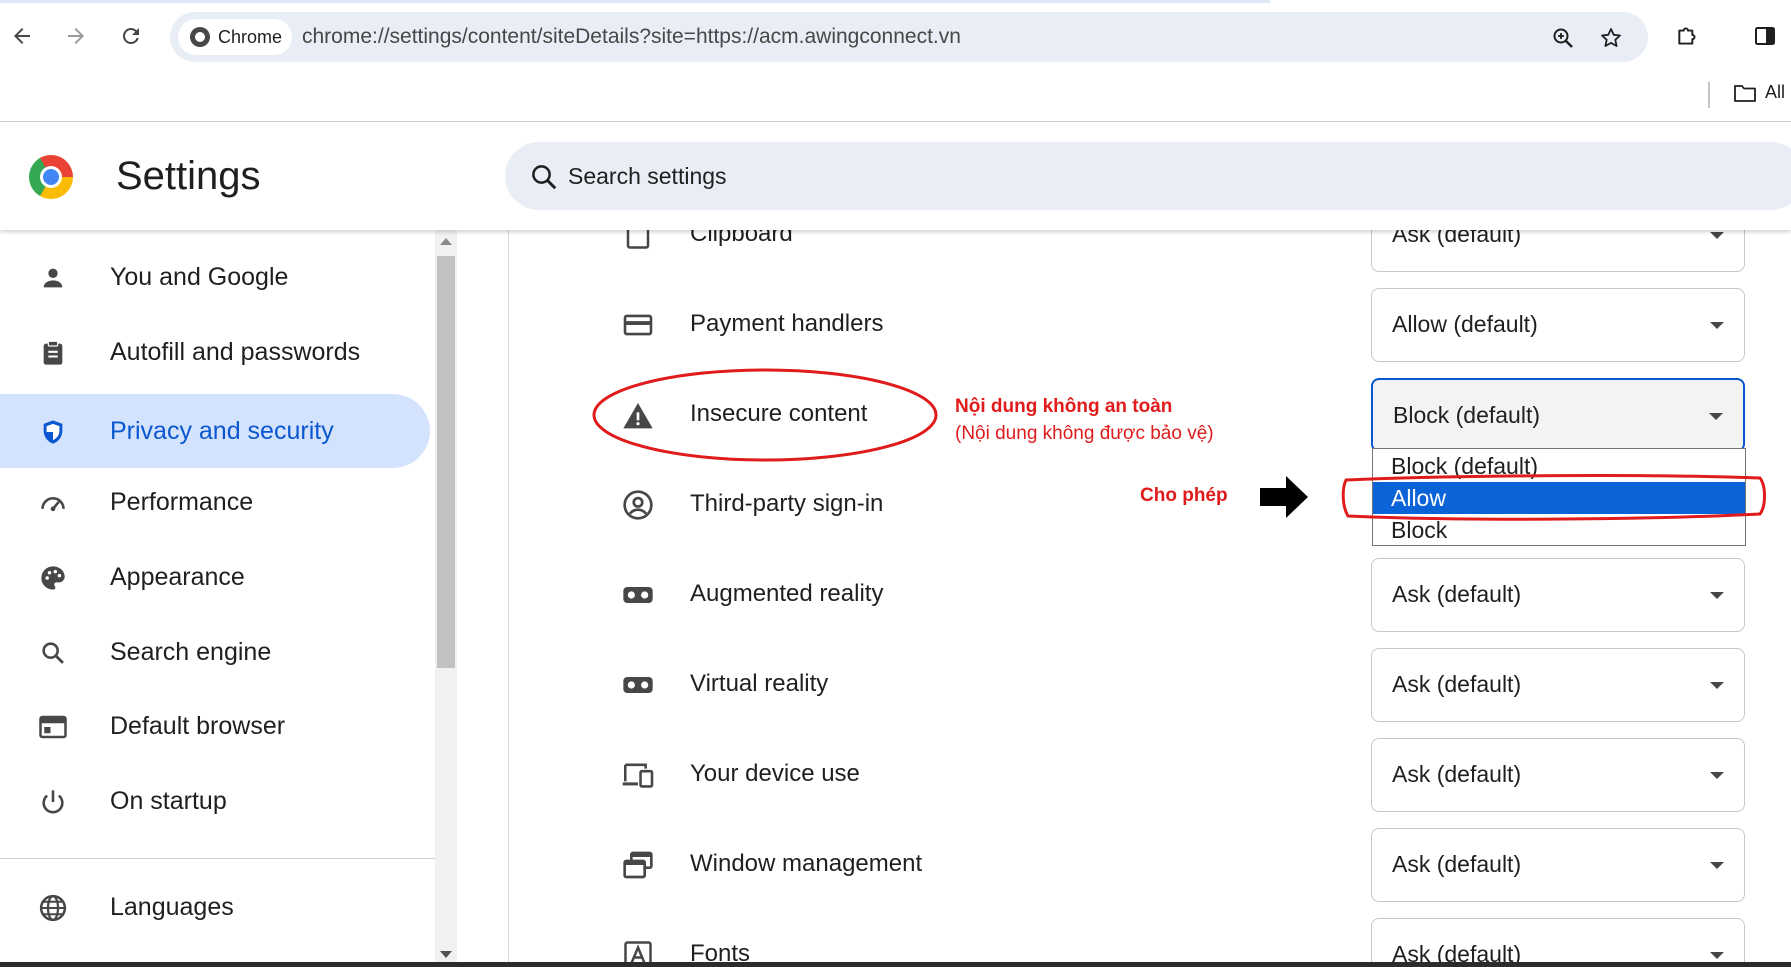 Image resolution: width=1791 pixels, height=967 pixels. I want to click on side-panel-button, so click(1765, 36).